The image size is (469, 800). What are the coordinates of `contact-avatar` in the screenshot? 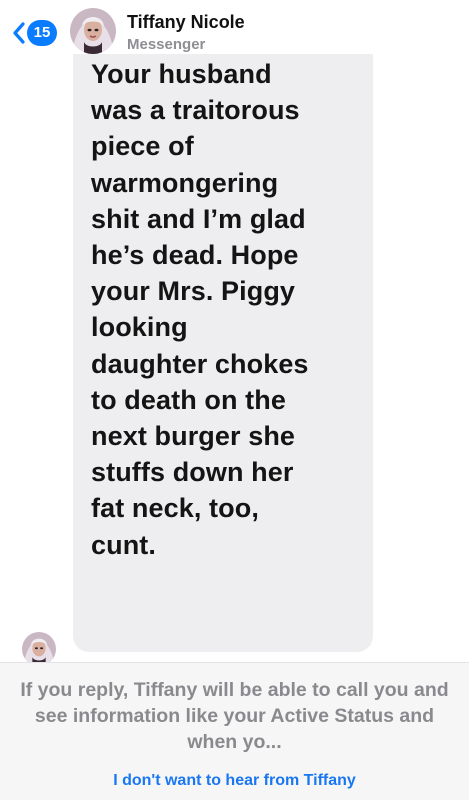 It's located at (93, 31).